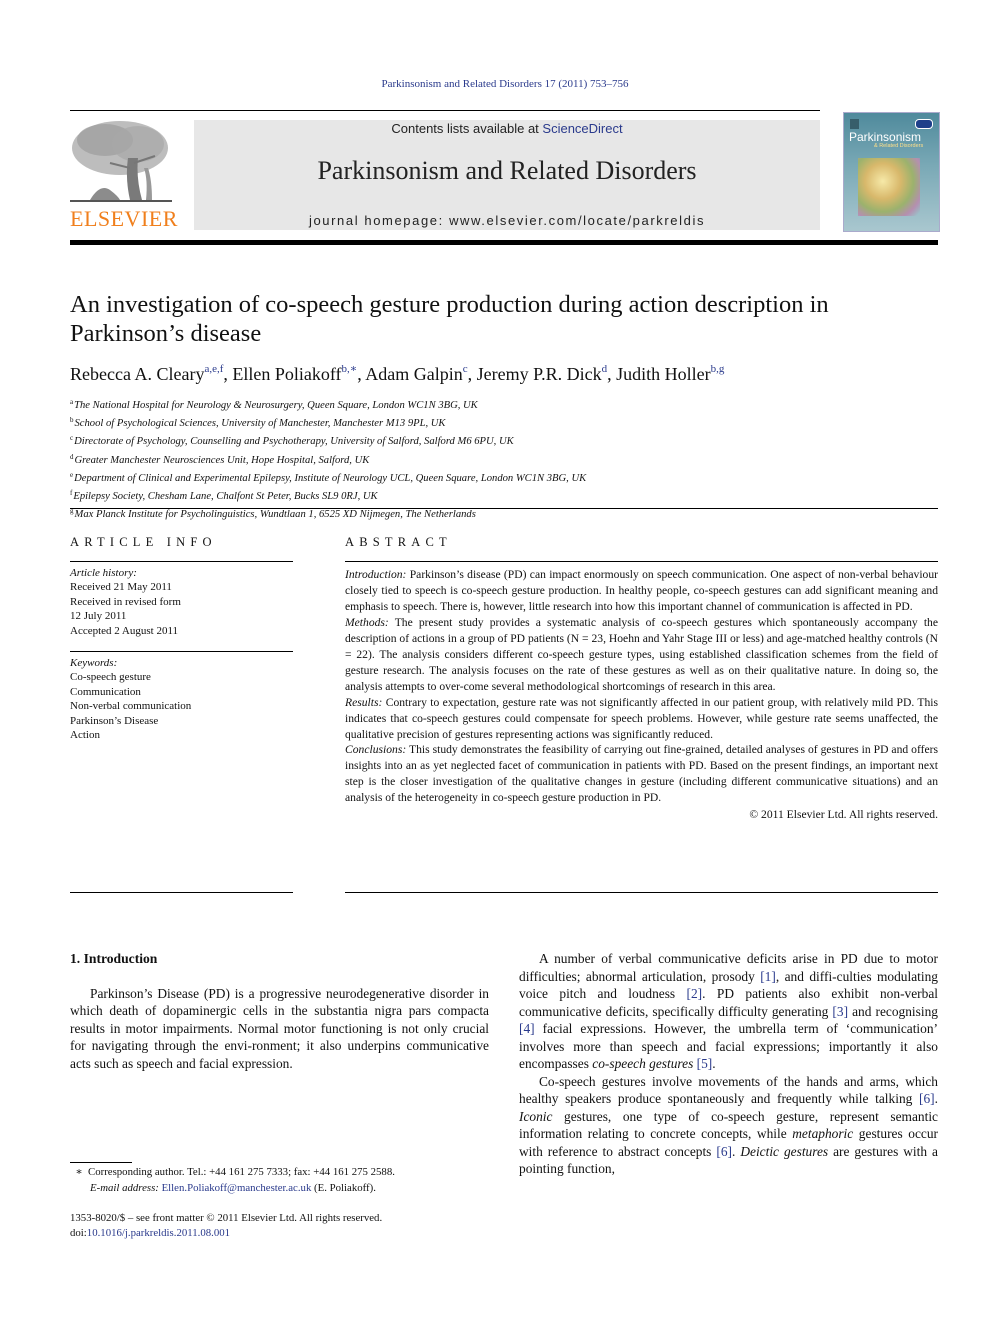 This screenshot has height=1323, width=992. I want to click on affiliation-link: a,e,f, so click(213, 369).